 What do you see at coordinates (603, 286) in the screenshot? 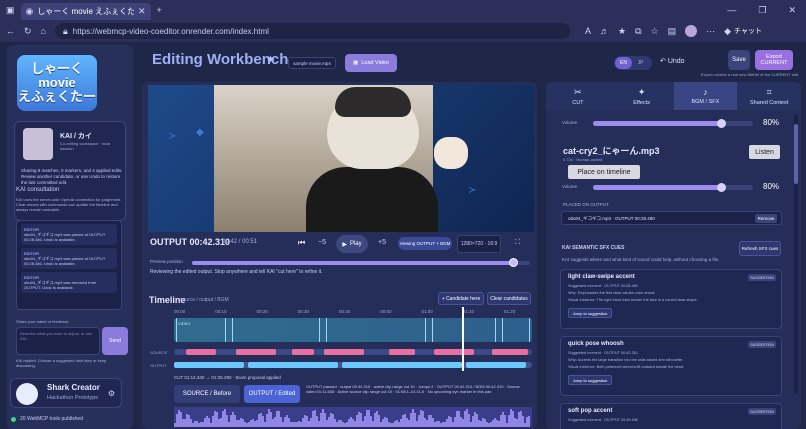
I see `sfx-moment: Suggested moment · OUTPUT 00:28.480` at bounding box center [603, 286].